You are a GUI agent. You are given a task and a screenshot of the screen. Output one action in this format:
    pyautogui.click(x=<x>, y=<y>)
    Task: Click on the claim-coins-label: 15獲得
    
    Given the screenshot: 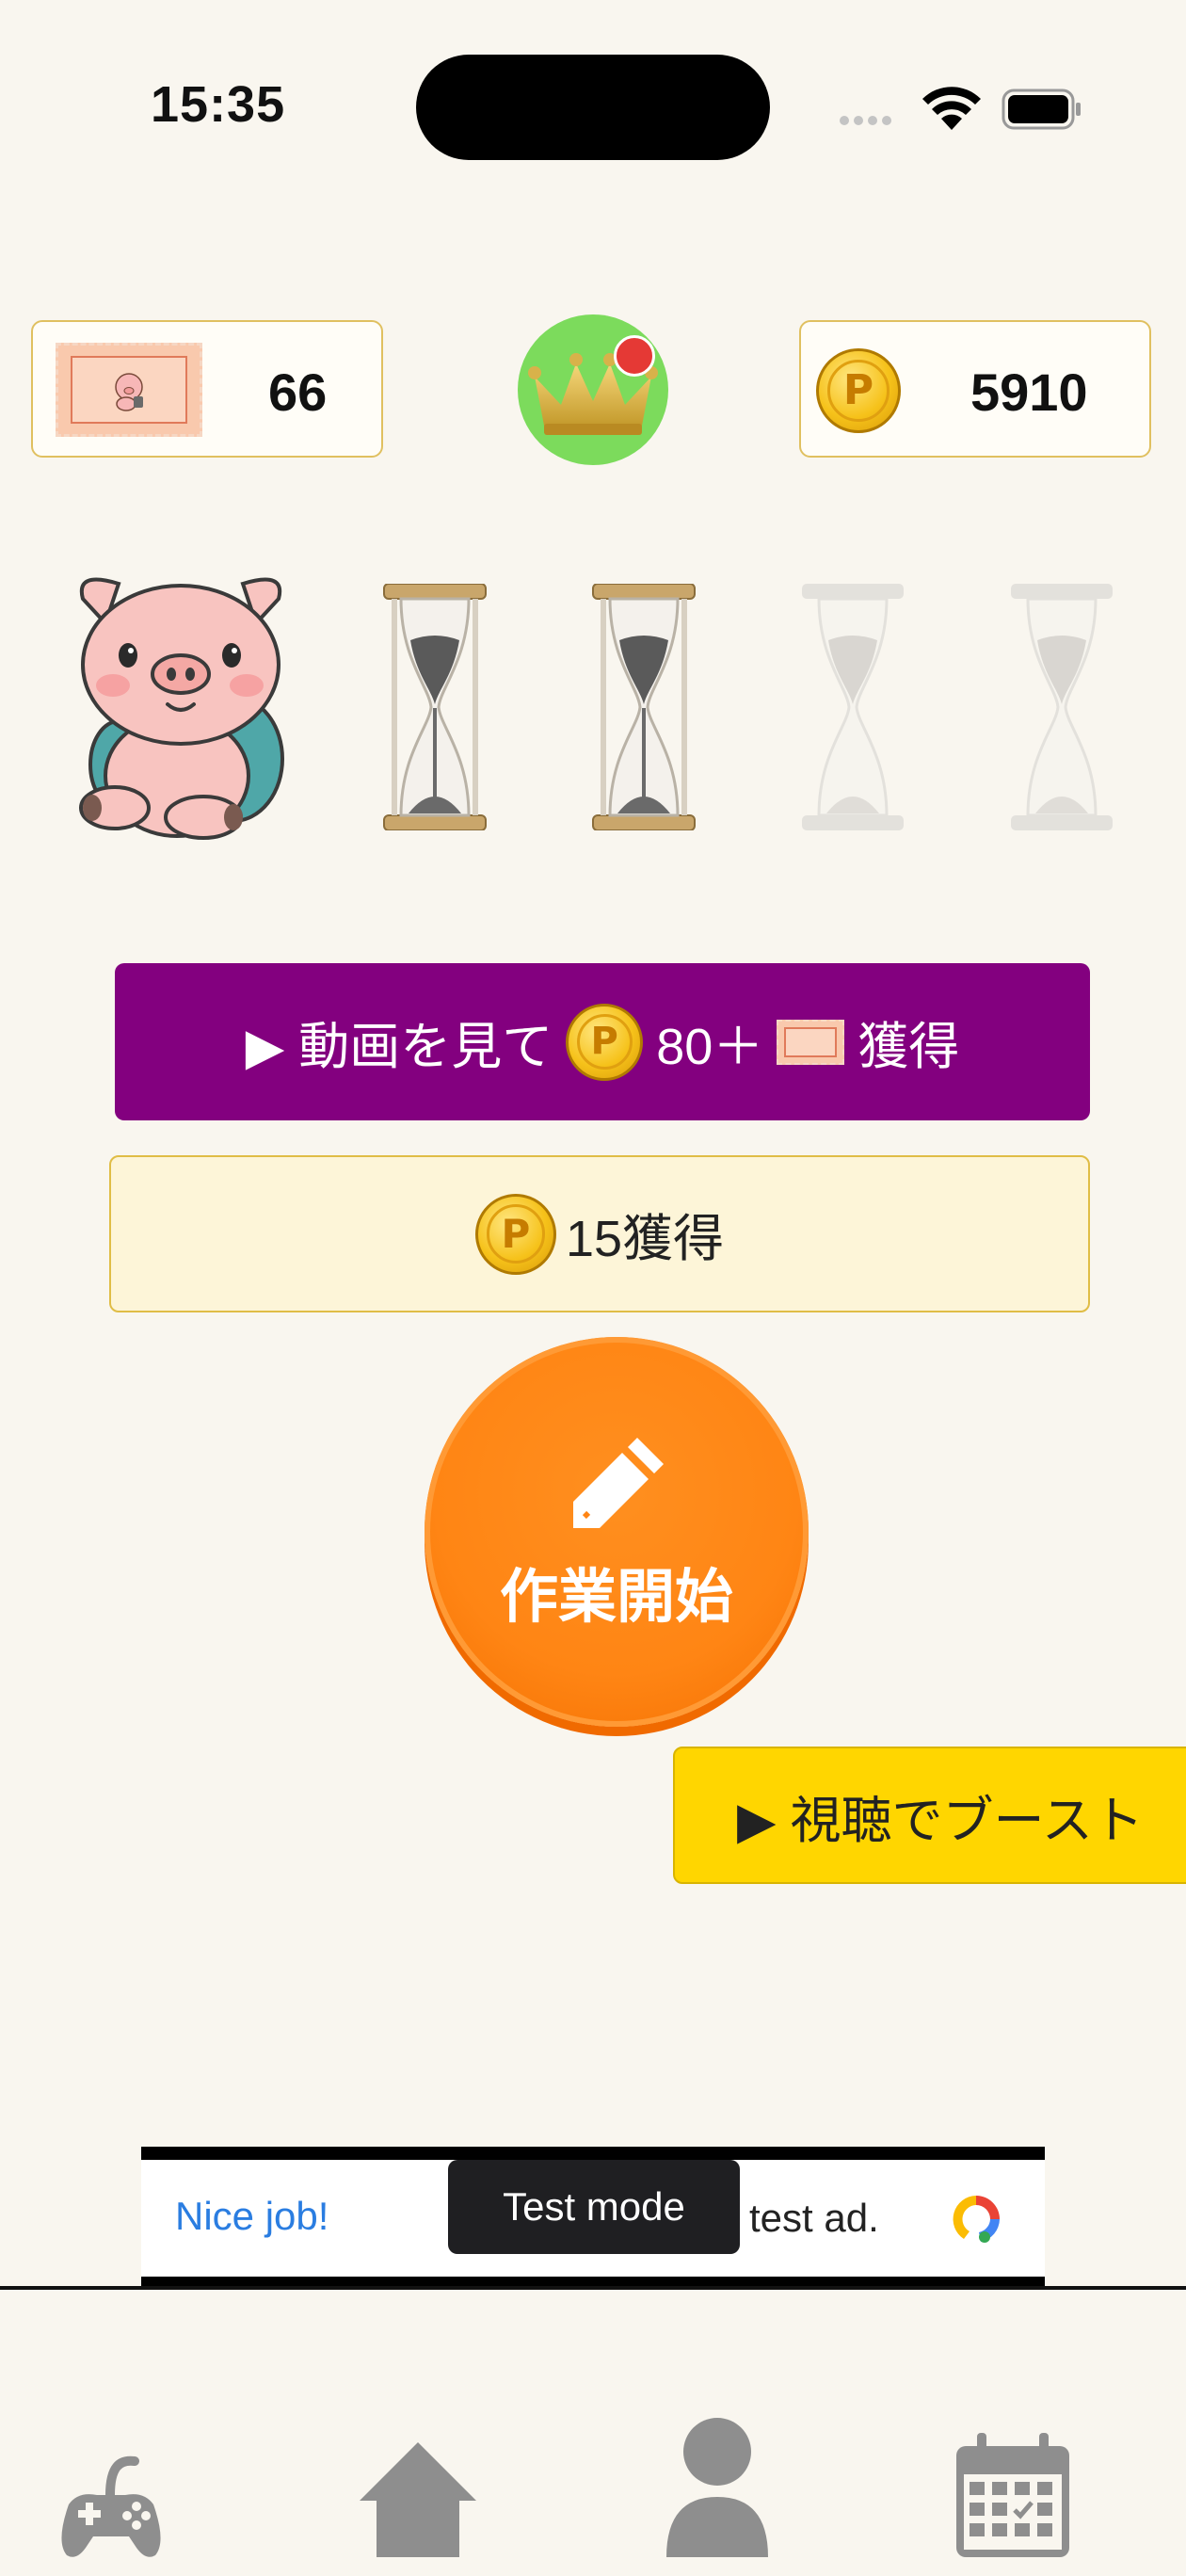 What is the action you would take?
    pyautogui.click(x=645, y=1239)
    